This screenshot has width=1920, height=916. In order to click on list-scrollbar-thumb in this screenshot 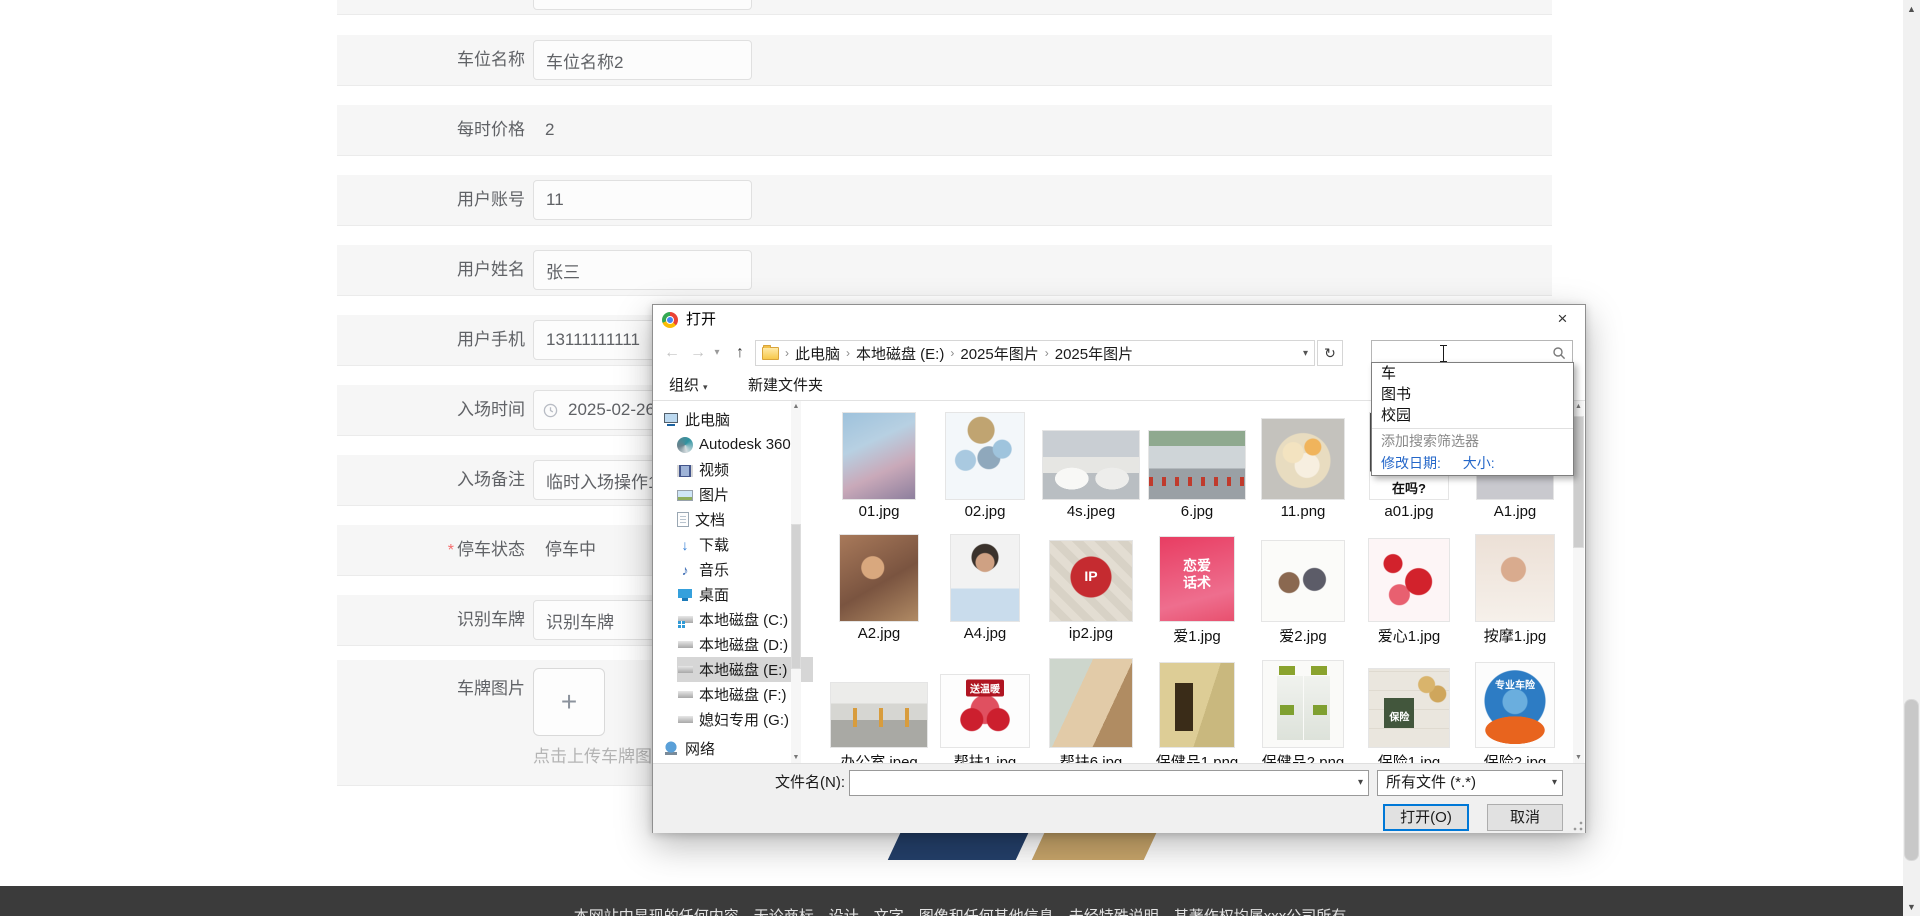, I will do `click(1578, 482)`.